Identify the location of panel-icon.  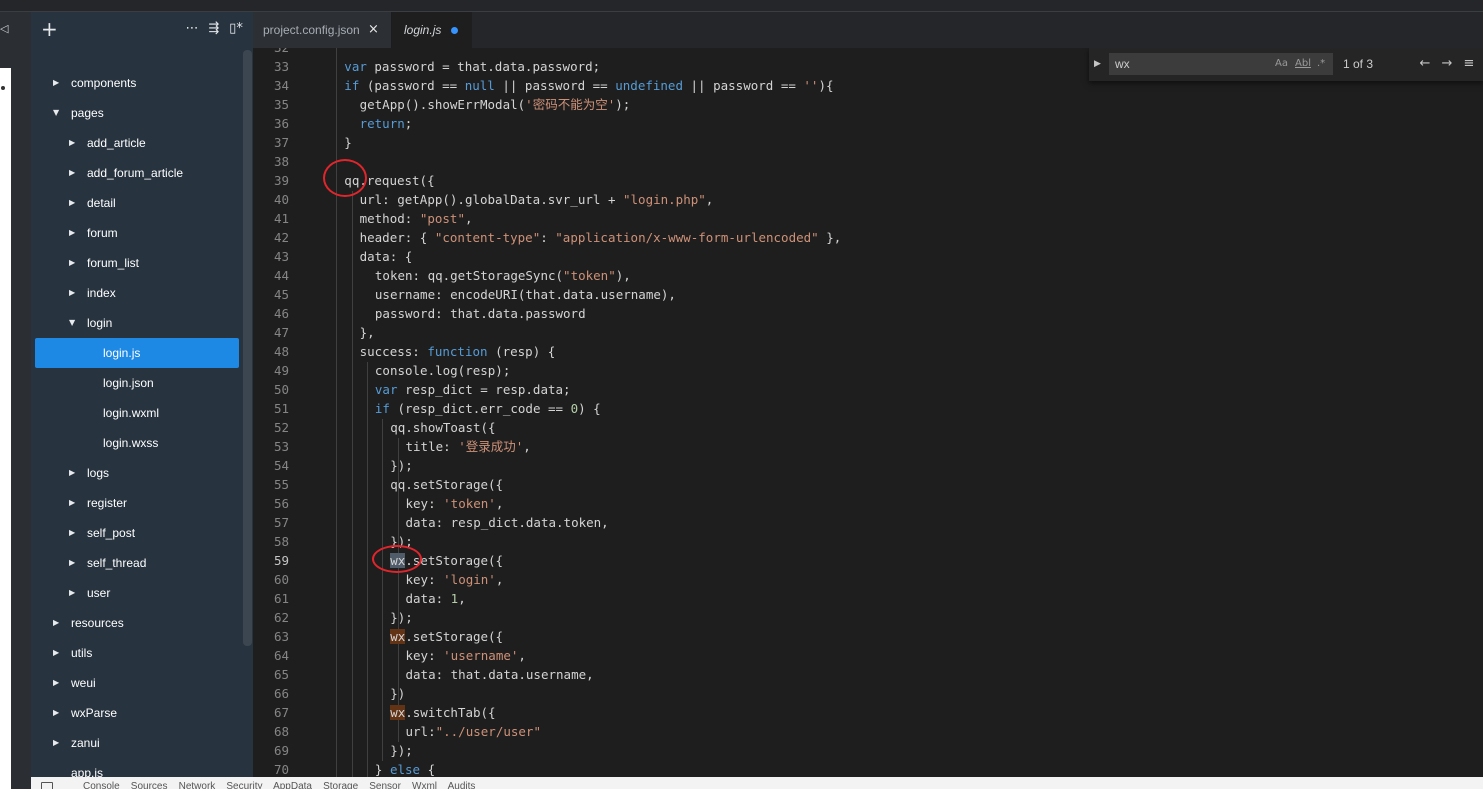
(47, 785).